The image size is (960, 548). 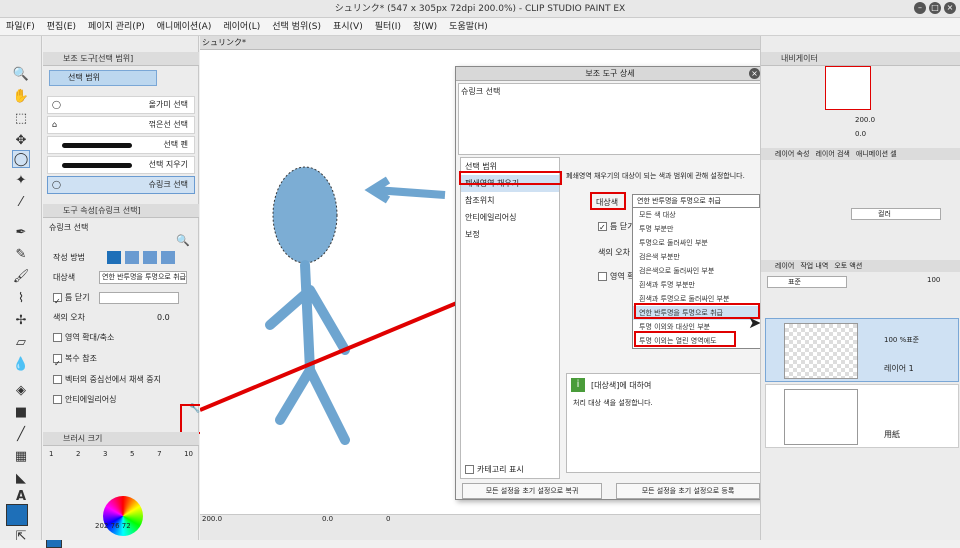 What do you see at coordinates (21, 203) in the screenshot?
I see `eyedropper-icon: ⁄` at bounding box center [21, 203].